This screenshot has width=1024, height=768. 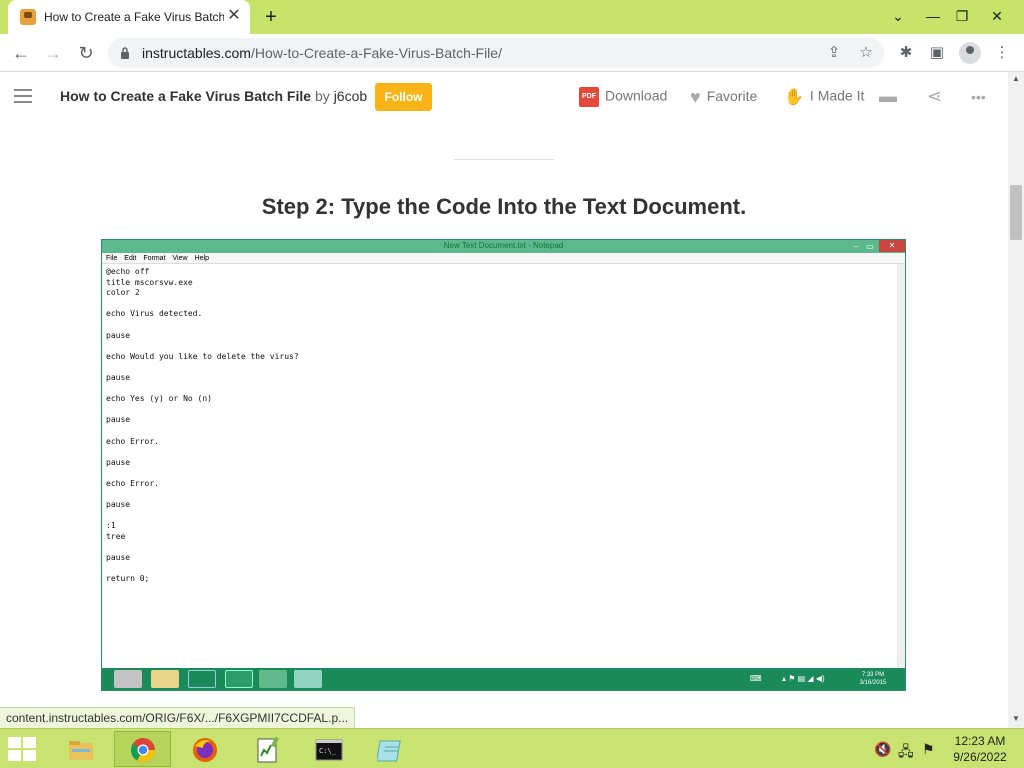 I want to click on screenshot-grid-icon, so click(x=239, y=679).